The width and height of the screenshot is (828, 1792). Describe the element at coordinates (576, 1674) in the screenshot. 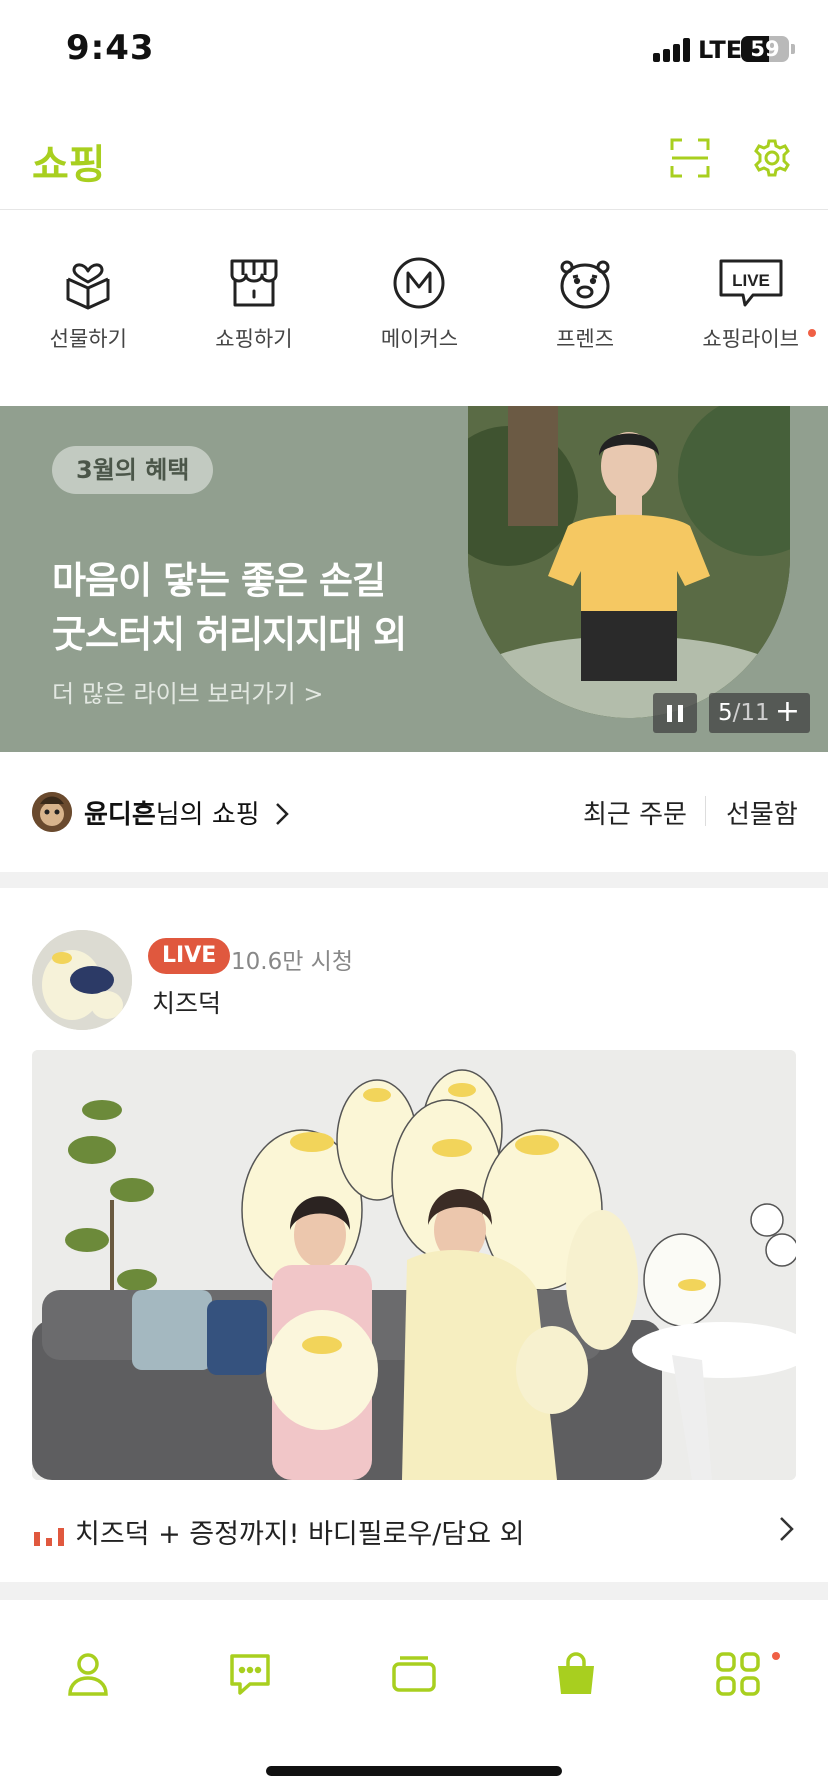

I see `shopping-bag-icon` at that location.